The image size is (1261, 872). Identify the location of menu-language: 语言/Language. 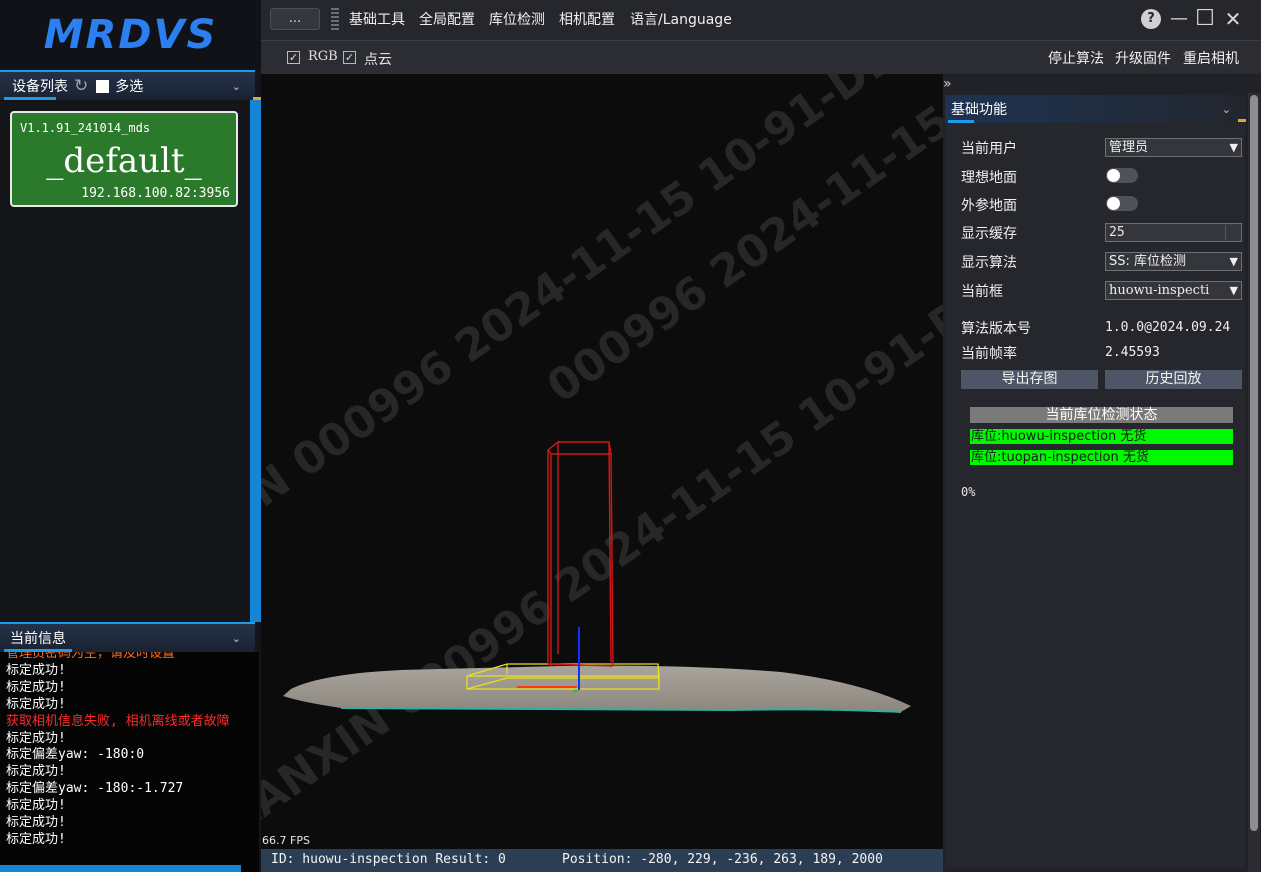
(681, 19).